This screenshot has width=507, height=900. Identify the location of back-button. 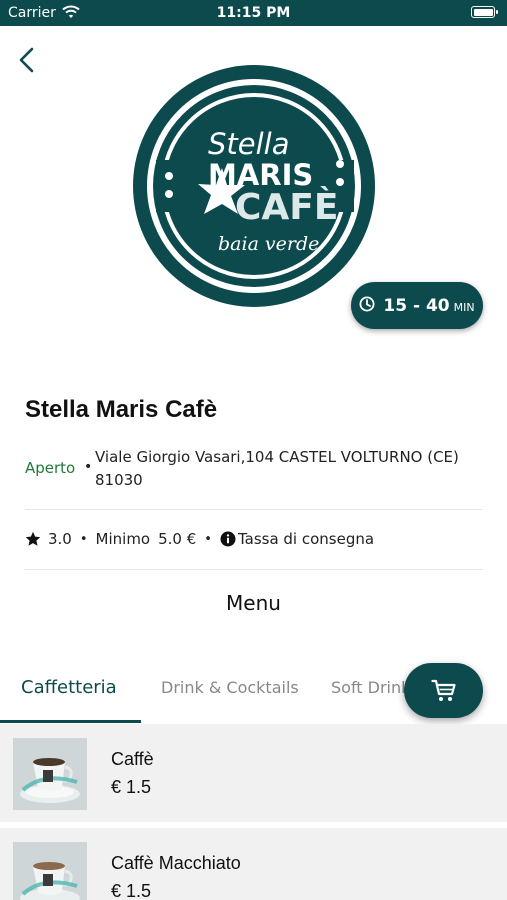
(28, 60).